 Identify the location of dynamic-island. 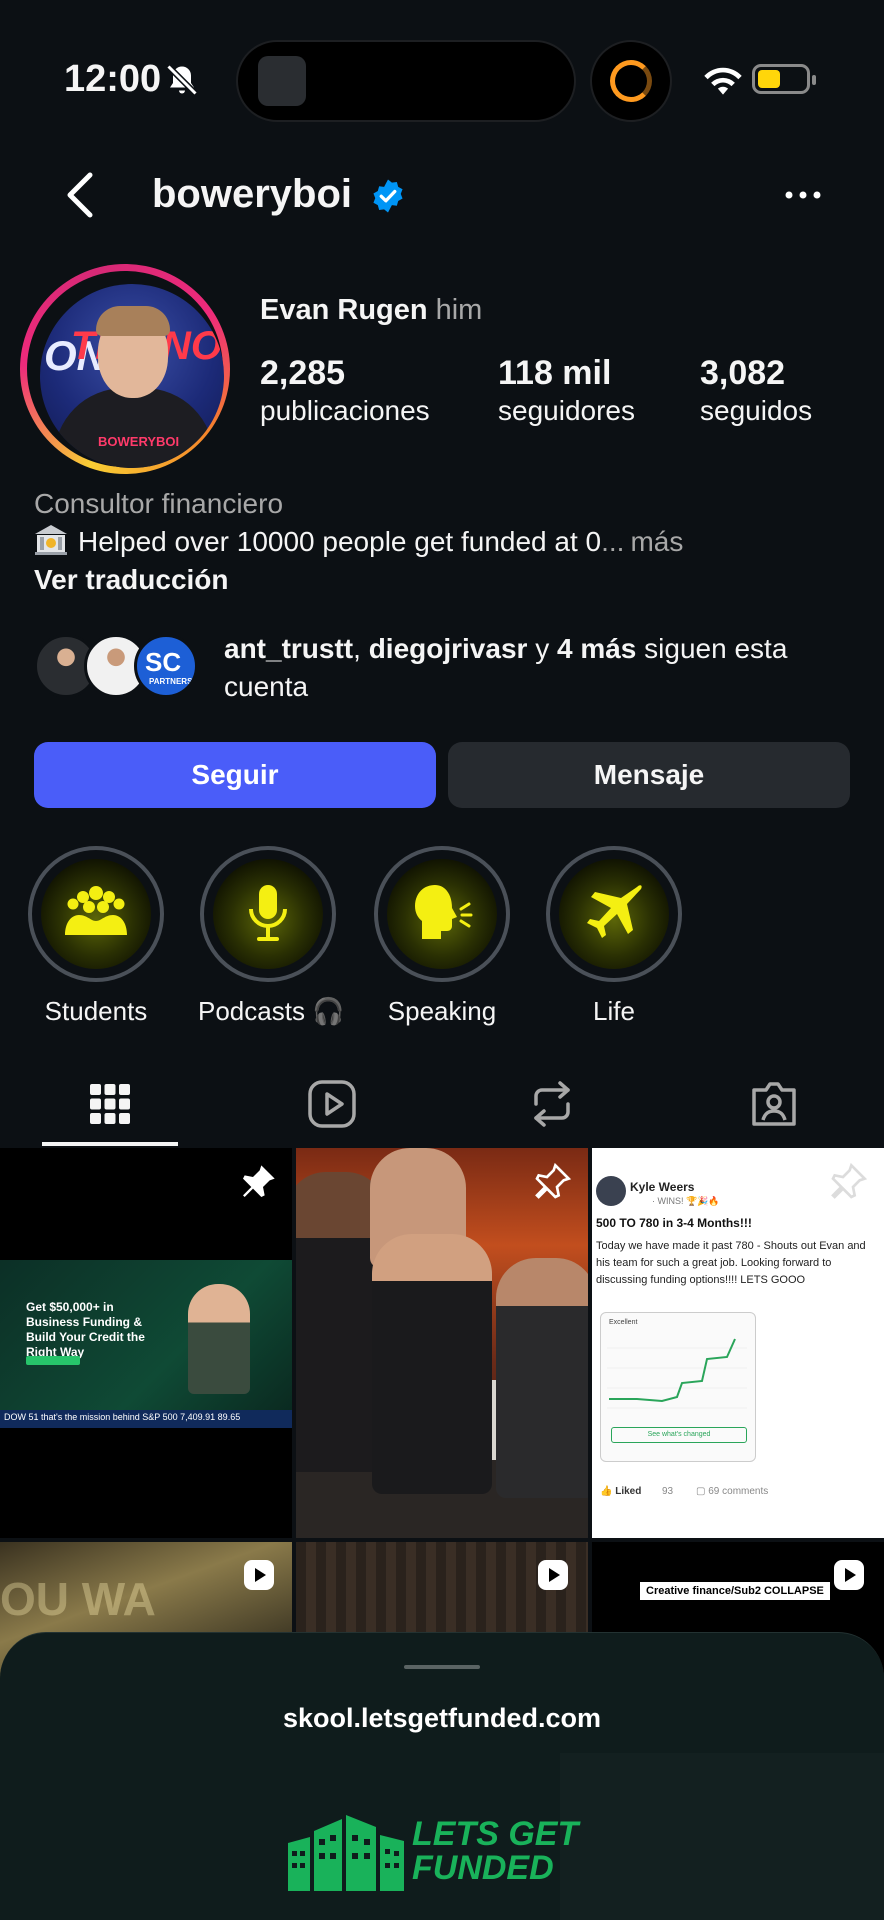
(406, 81).